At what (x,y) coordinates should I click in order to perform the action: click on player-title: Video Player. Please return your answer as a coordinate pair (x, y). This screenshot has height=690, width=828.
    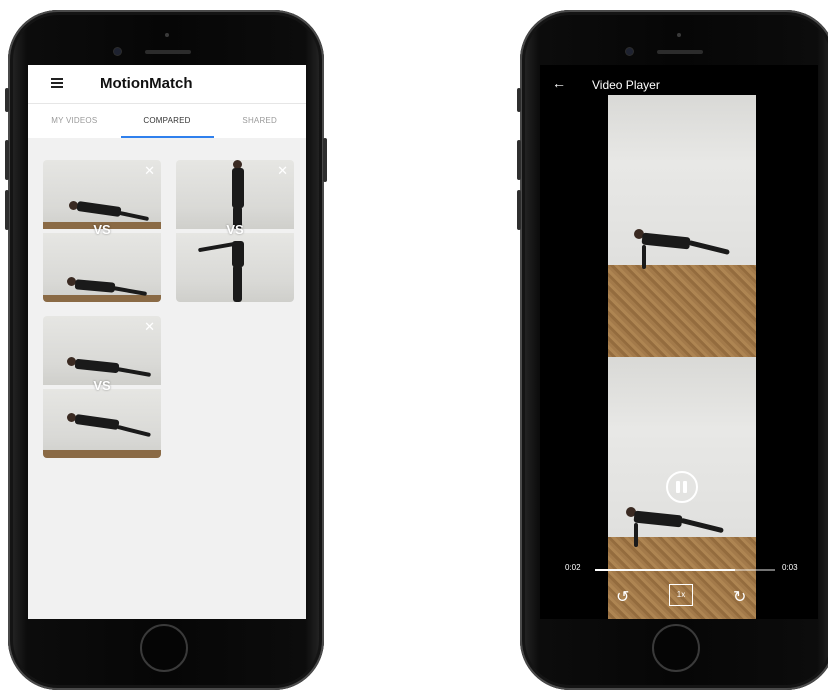
    Looking at the image, I should click on (626, 85).